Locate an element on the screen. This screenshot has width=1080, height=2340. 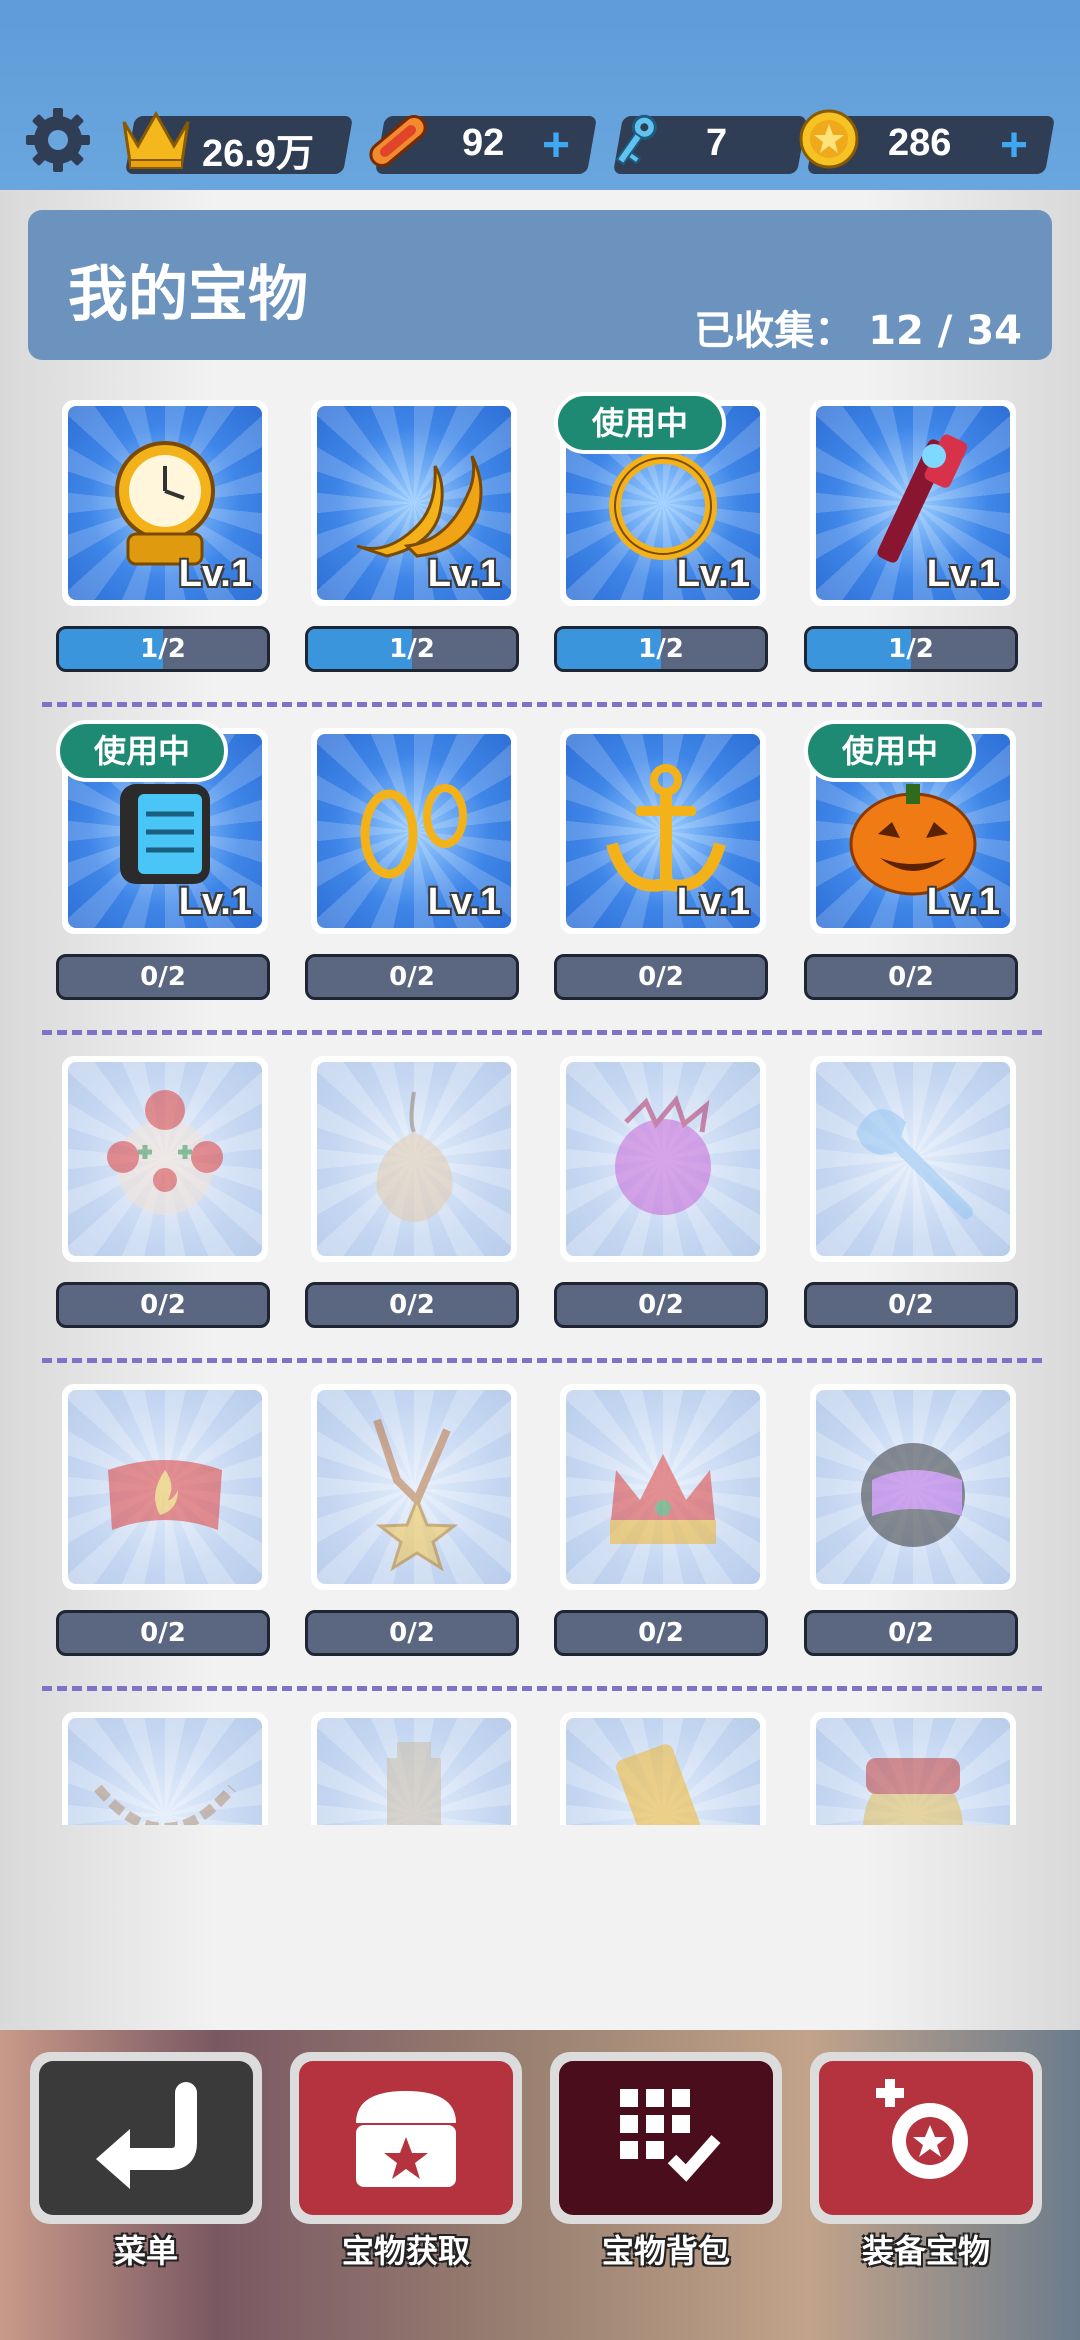
treasure-card-star-necklace is located at coordinates (414, 1487).